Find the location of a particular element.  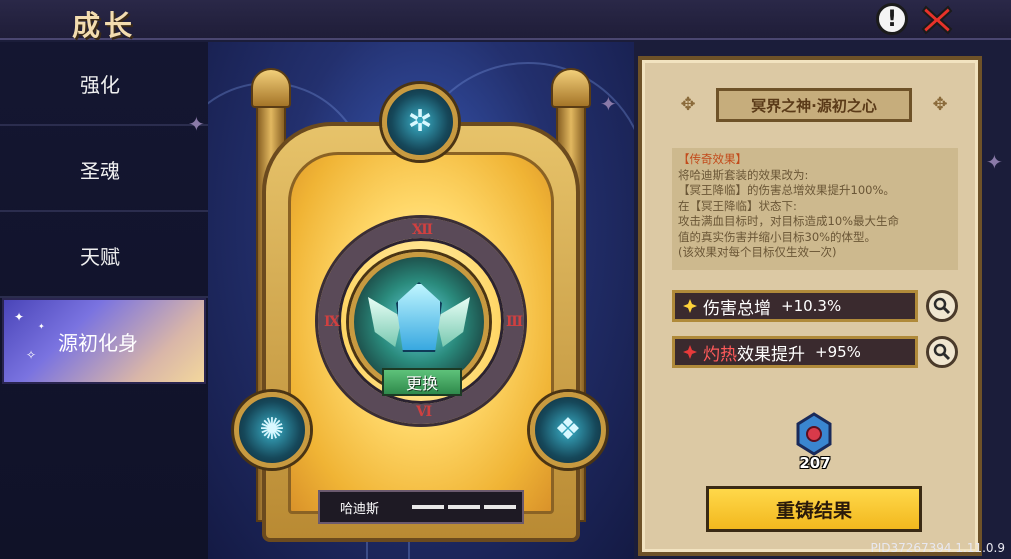

red-x-icon is located at coordinates (937, 20).